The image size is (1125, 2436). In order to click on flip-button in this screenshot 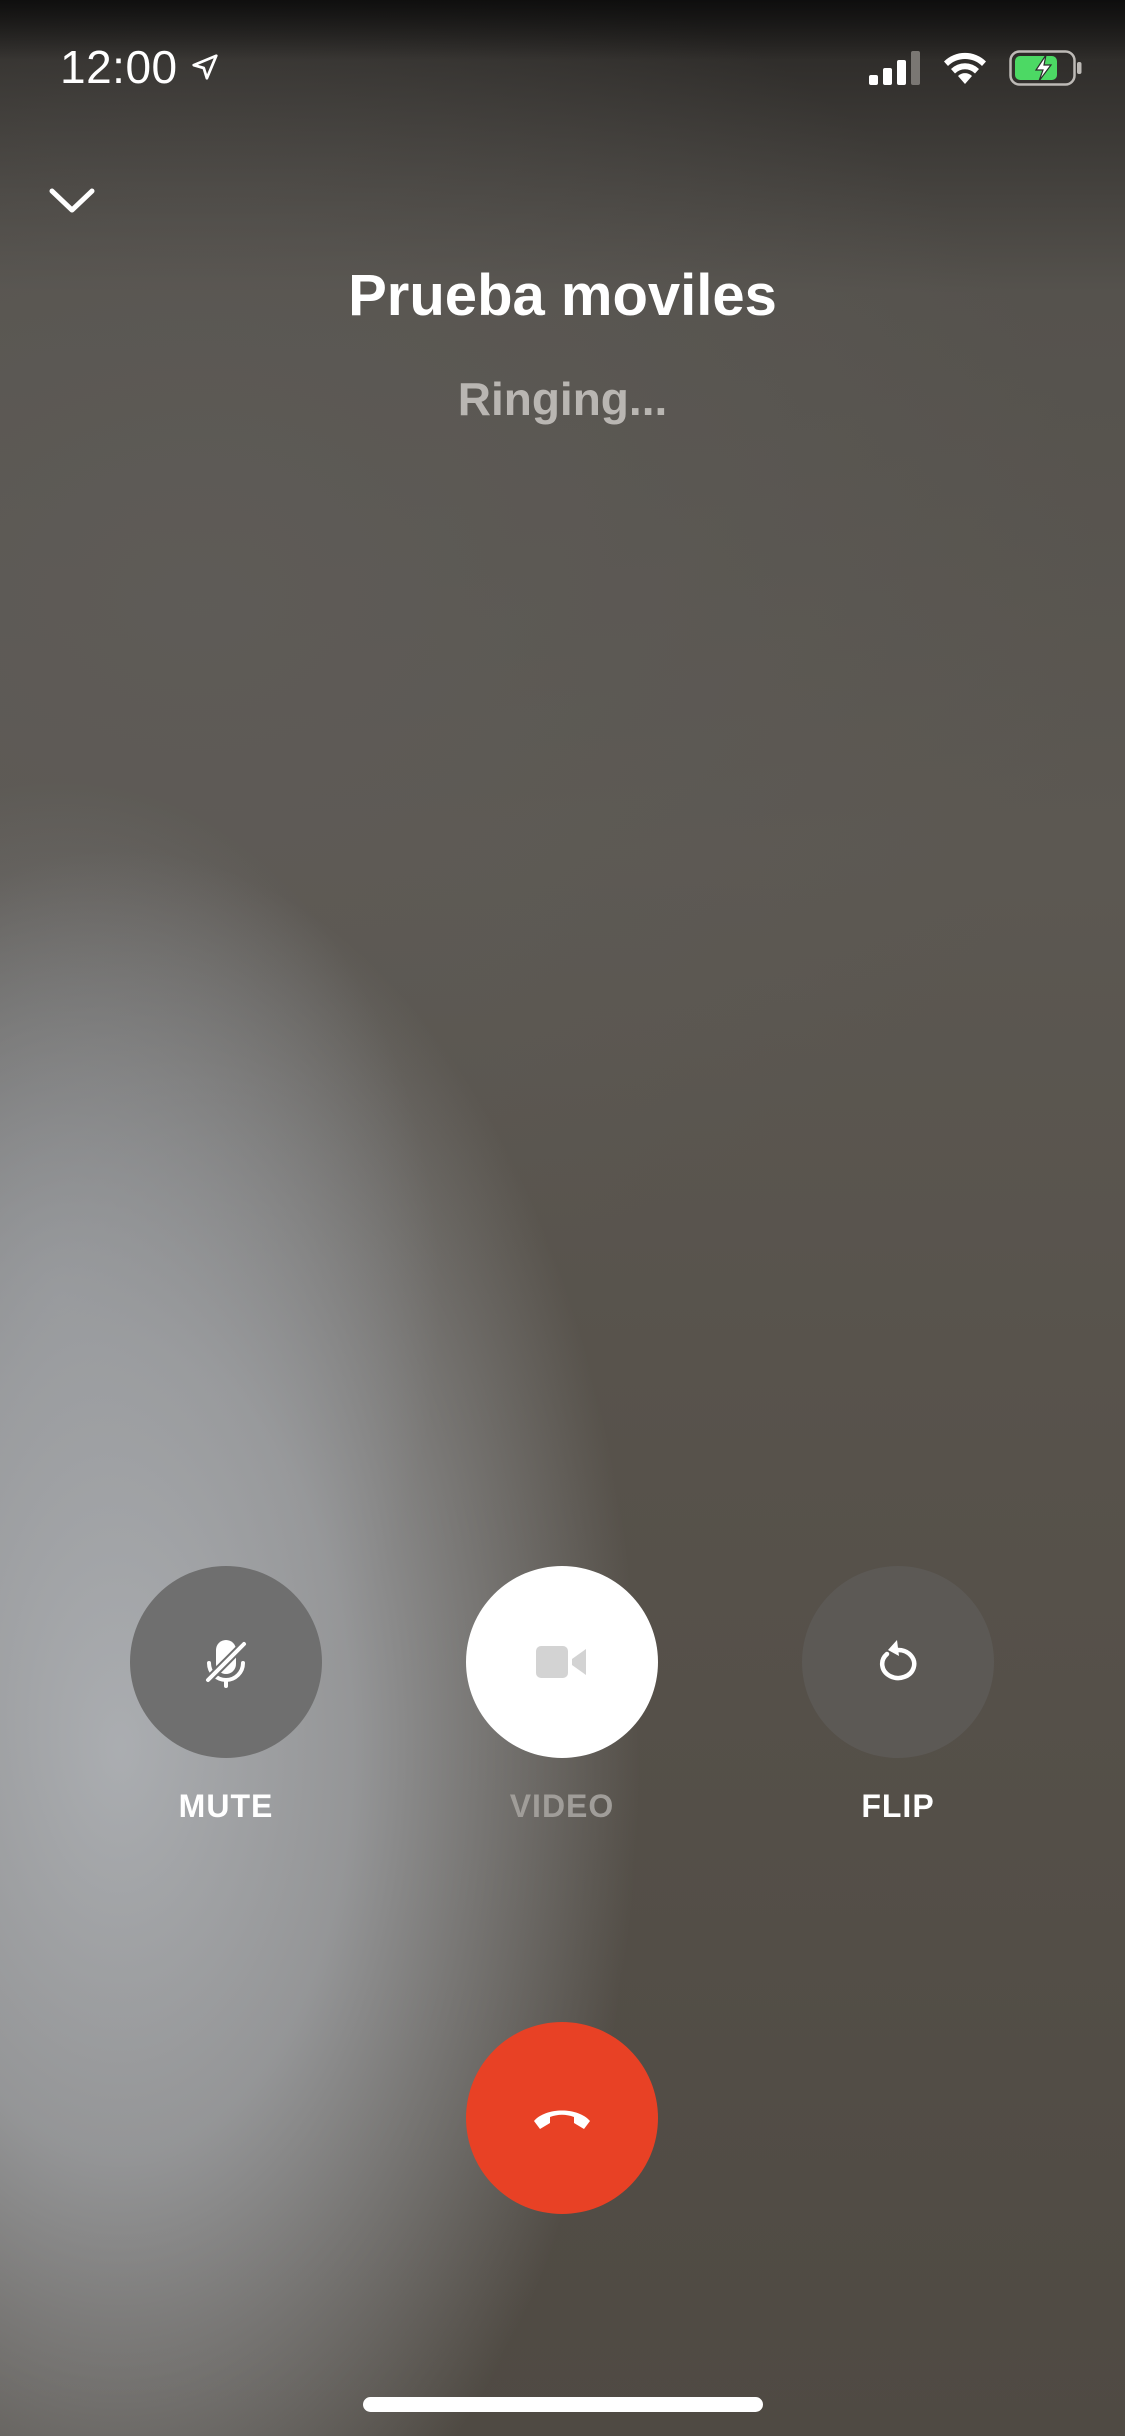, I will do `click(898, 1662)`.